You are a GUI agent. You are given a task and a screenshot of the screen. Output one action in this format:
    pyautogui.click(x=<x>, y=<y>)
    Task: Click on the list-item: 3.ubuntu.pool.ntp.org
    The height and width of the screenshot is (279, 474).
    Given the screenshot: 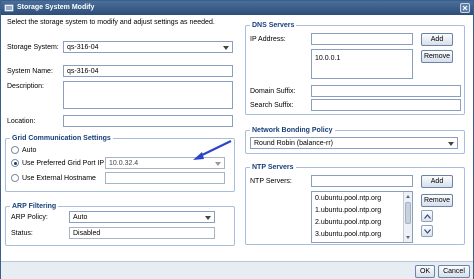 What is the action you would take?
    pyautogui.click(x=348, y=234)
    